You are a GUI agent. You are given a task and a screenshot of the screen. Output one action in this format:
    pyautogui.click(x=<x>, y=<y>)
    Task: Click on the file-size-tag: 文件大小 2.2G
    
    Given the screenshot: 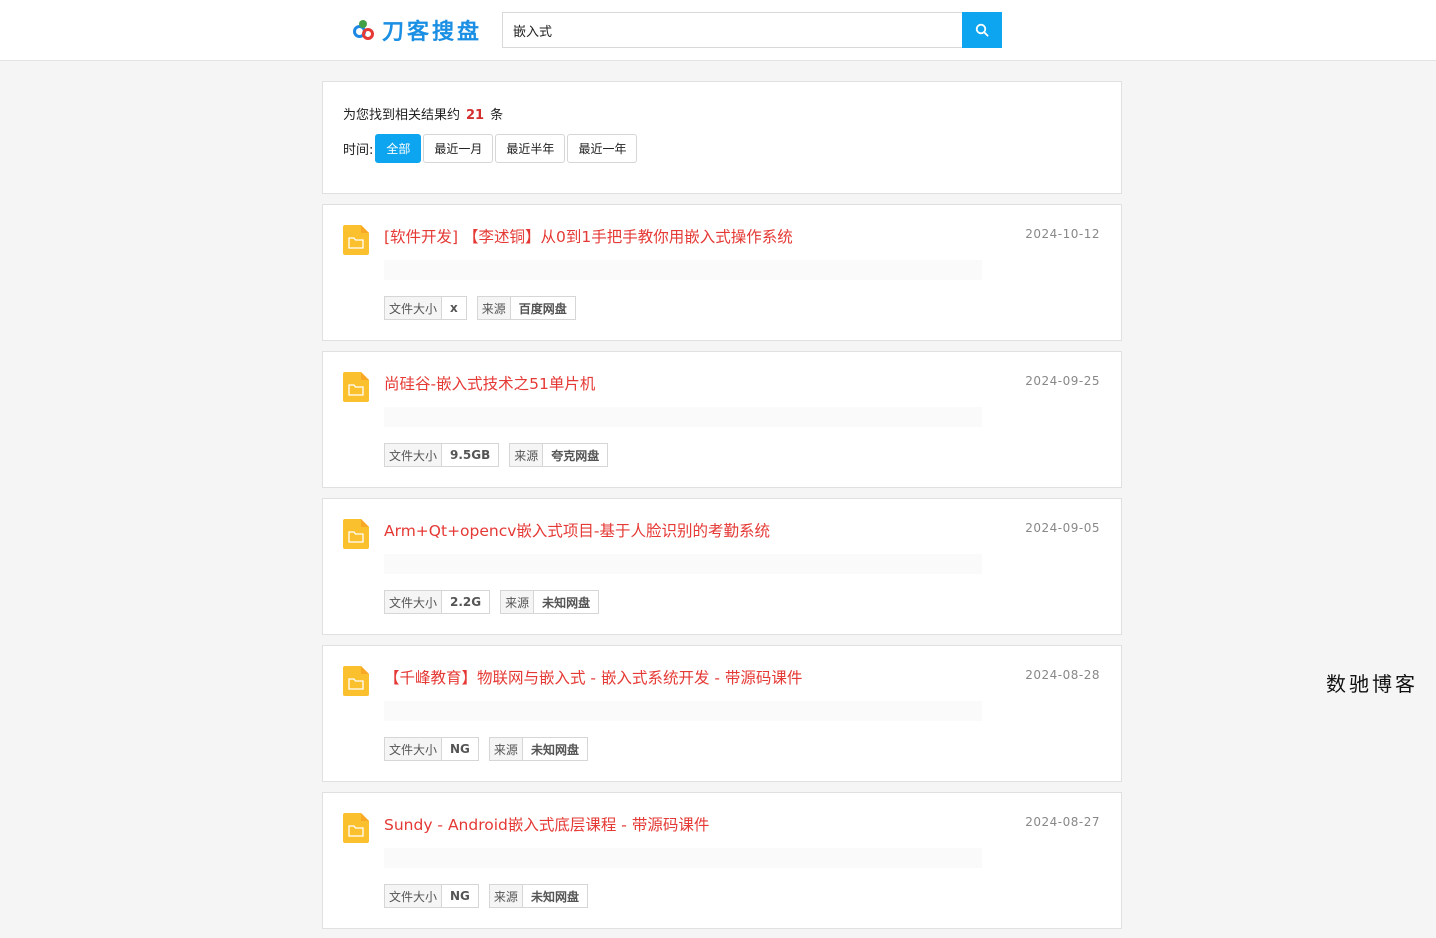 What is the action you would take?
    pyautogui.click(x=437, y=602)
    